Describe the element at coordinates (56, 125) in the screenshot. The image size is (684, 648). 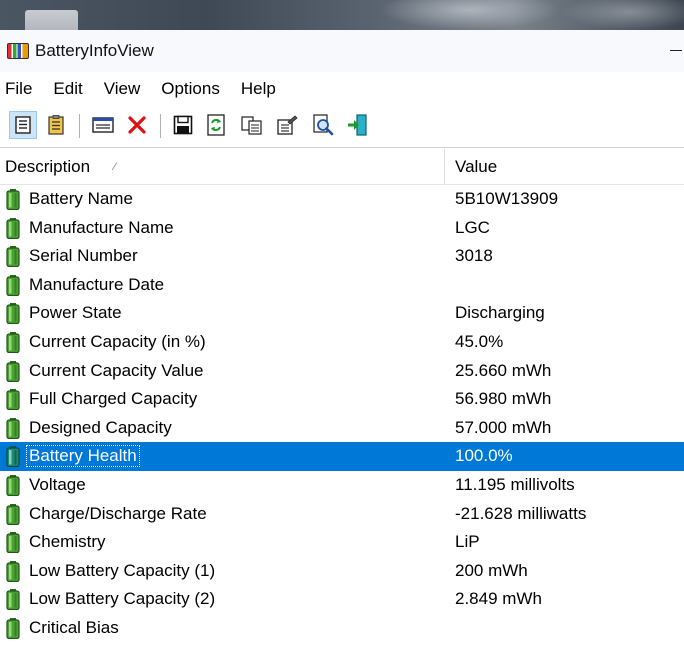
I see `clipboard-list-icon` at that location.